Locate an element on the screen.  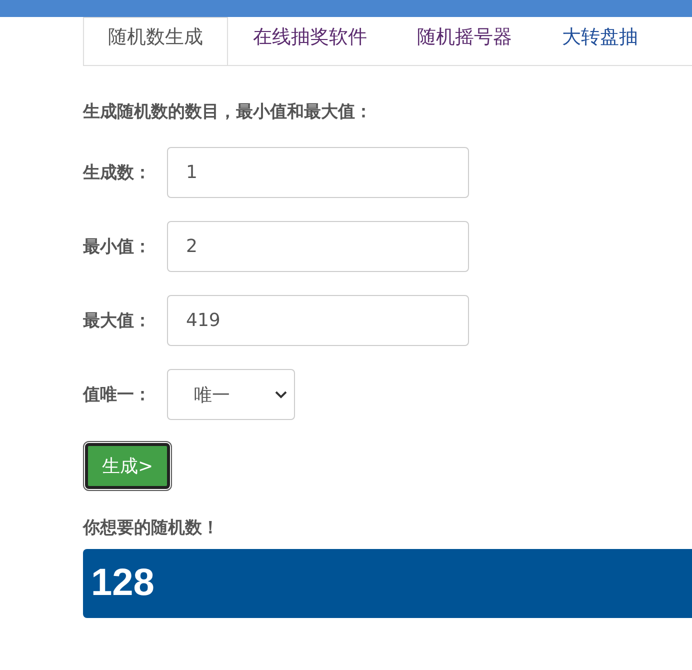
input-field: 2 is located at coordinates (318, 246).